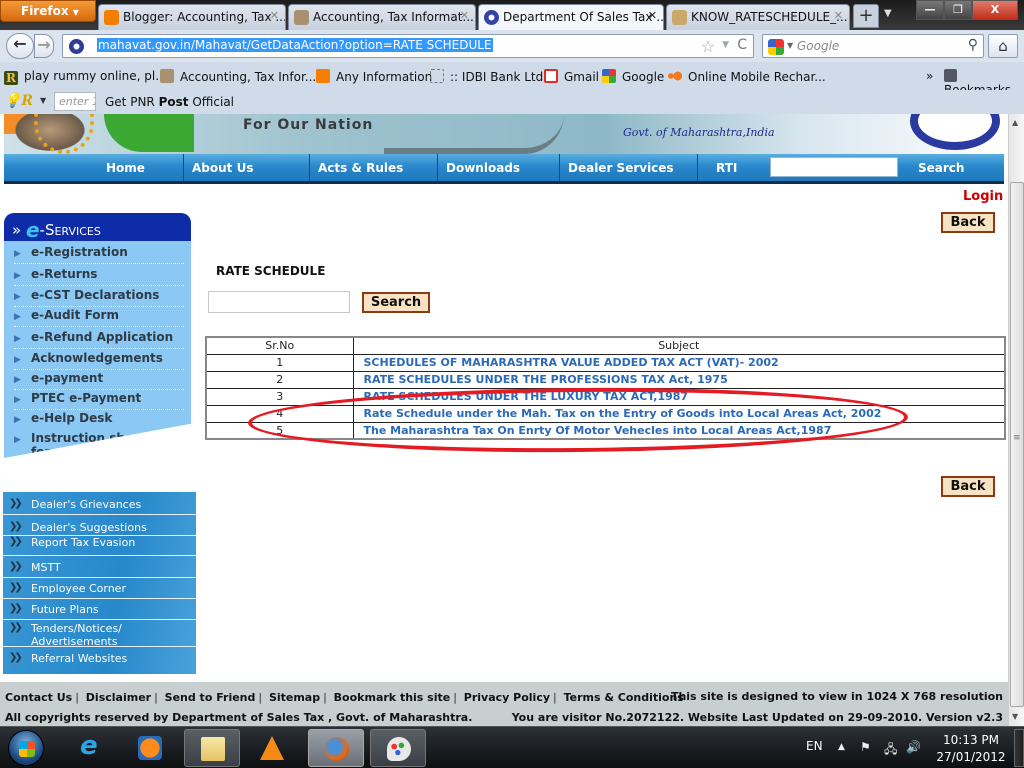  What do you see at coordinates (99, 297) in the screenshot?
I see `eservice-e-cst-declarations: ▶ e-CST Declarations` at bounding box center [99, 297].